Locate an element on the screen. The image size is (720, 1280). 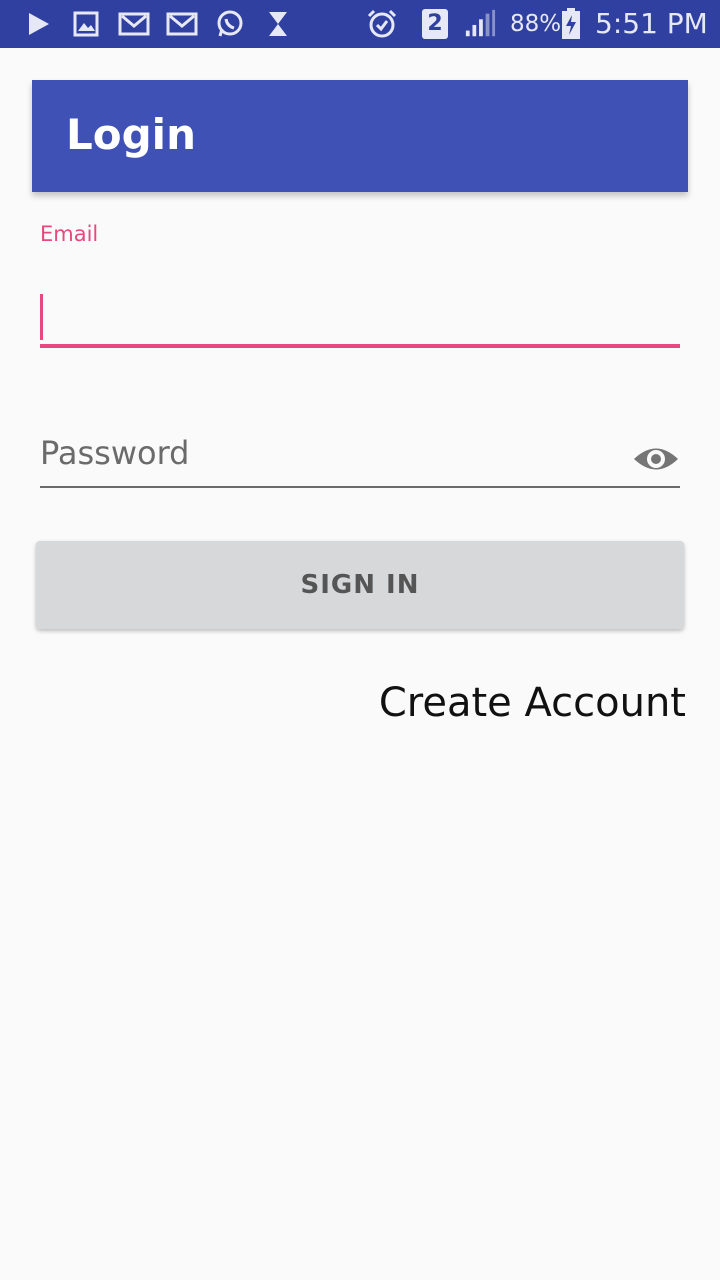
eye-icon is located at coordinates (656, 459).